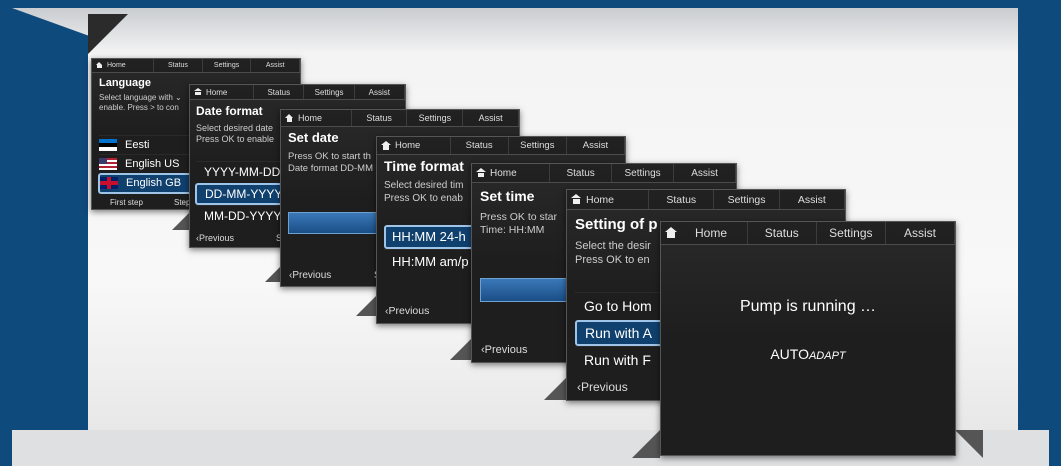  I want to click on page-description: Press OK to star Time: HH:MM, so click(519, 224).